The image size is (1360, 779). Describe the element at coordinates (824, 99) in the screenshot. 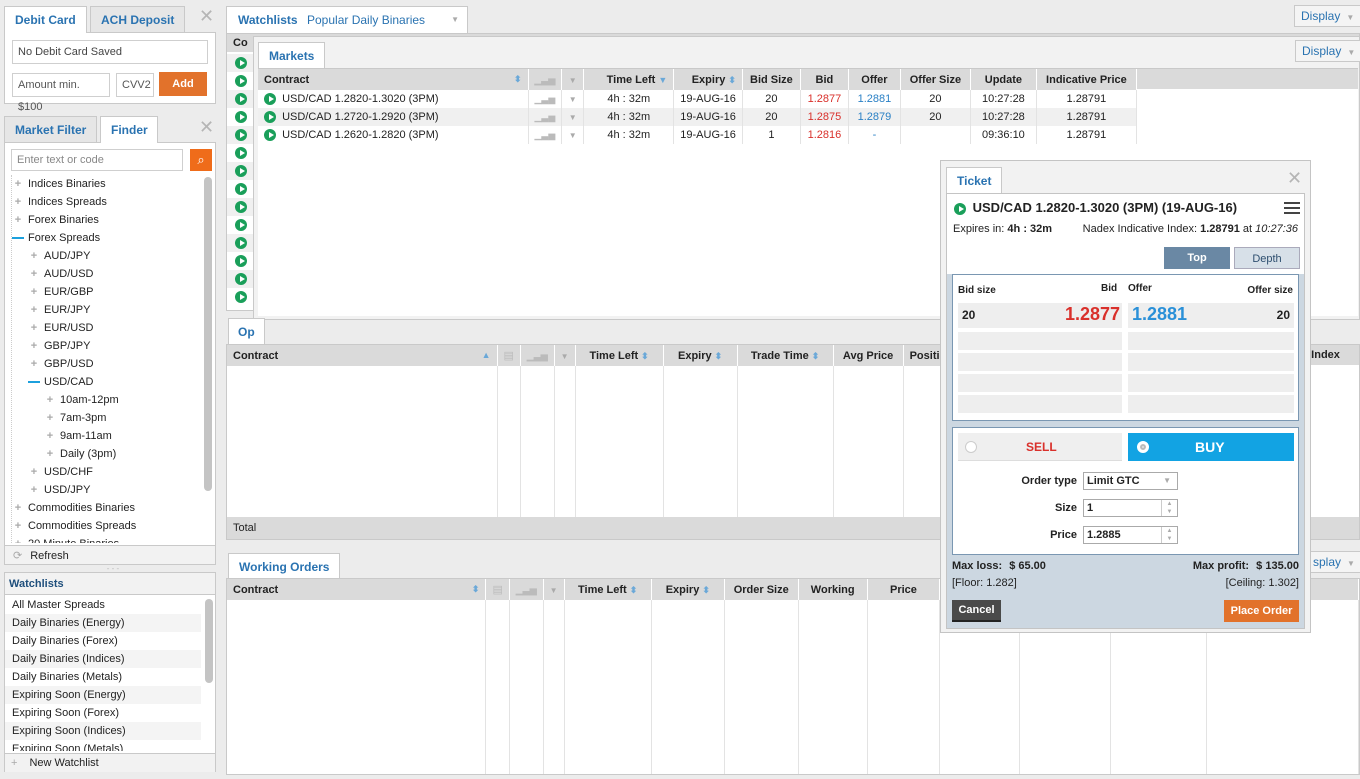

I see `bid-price: 1.2877` at that location.